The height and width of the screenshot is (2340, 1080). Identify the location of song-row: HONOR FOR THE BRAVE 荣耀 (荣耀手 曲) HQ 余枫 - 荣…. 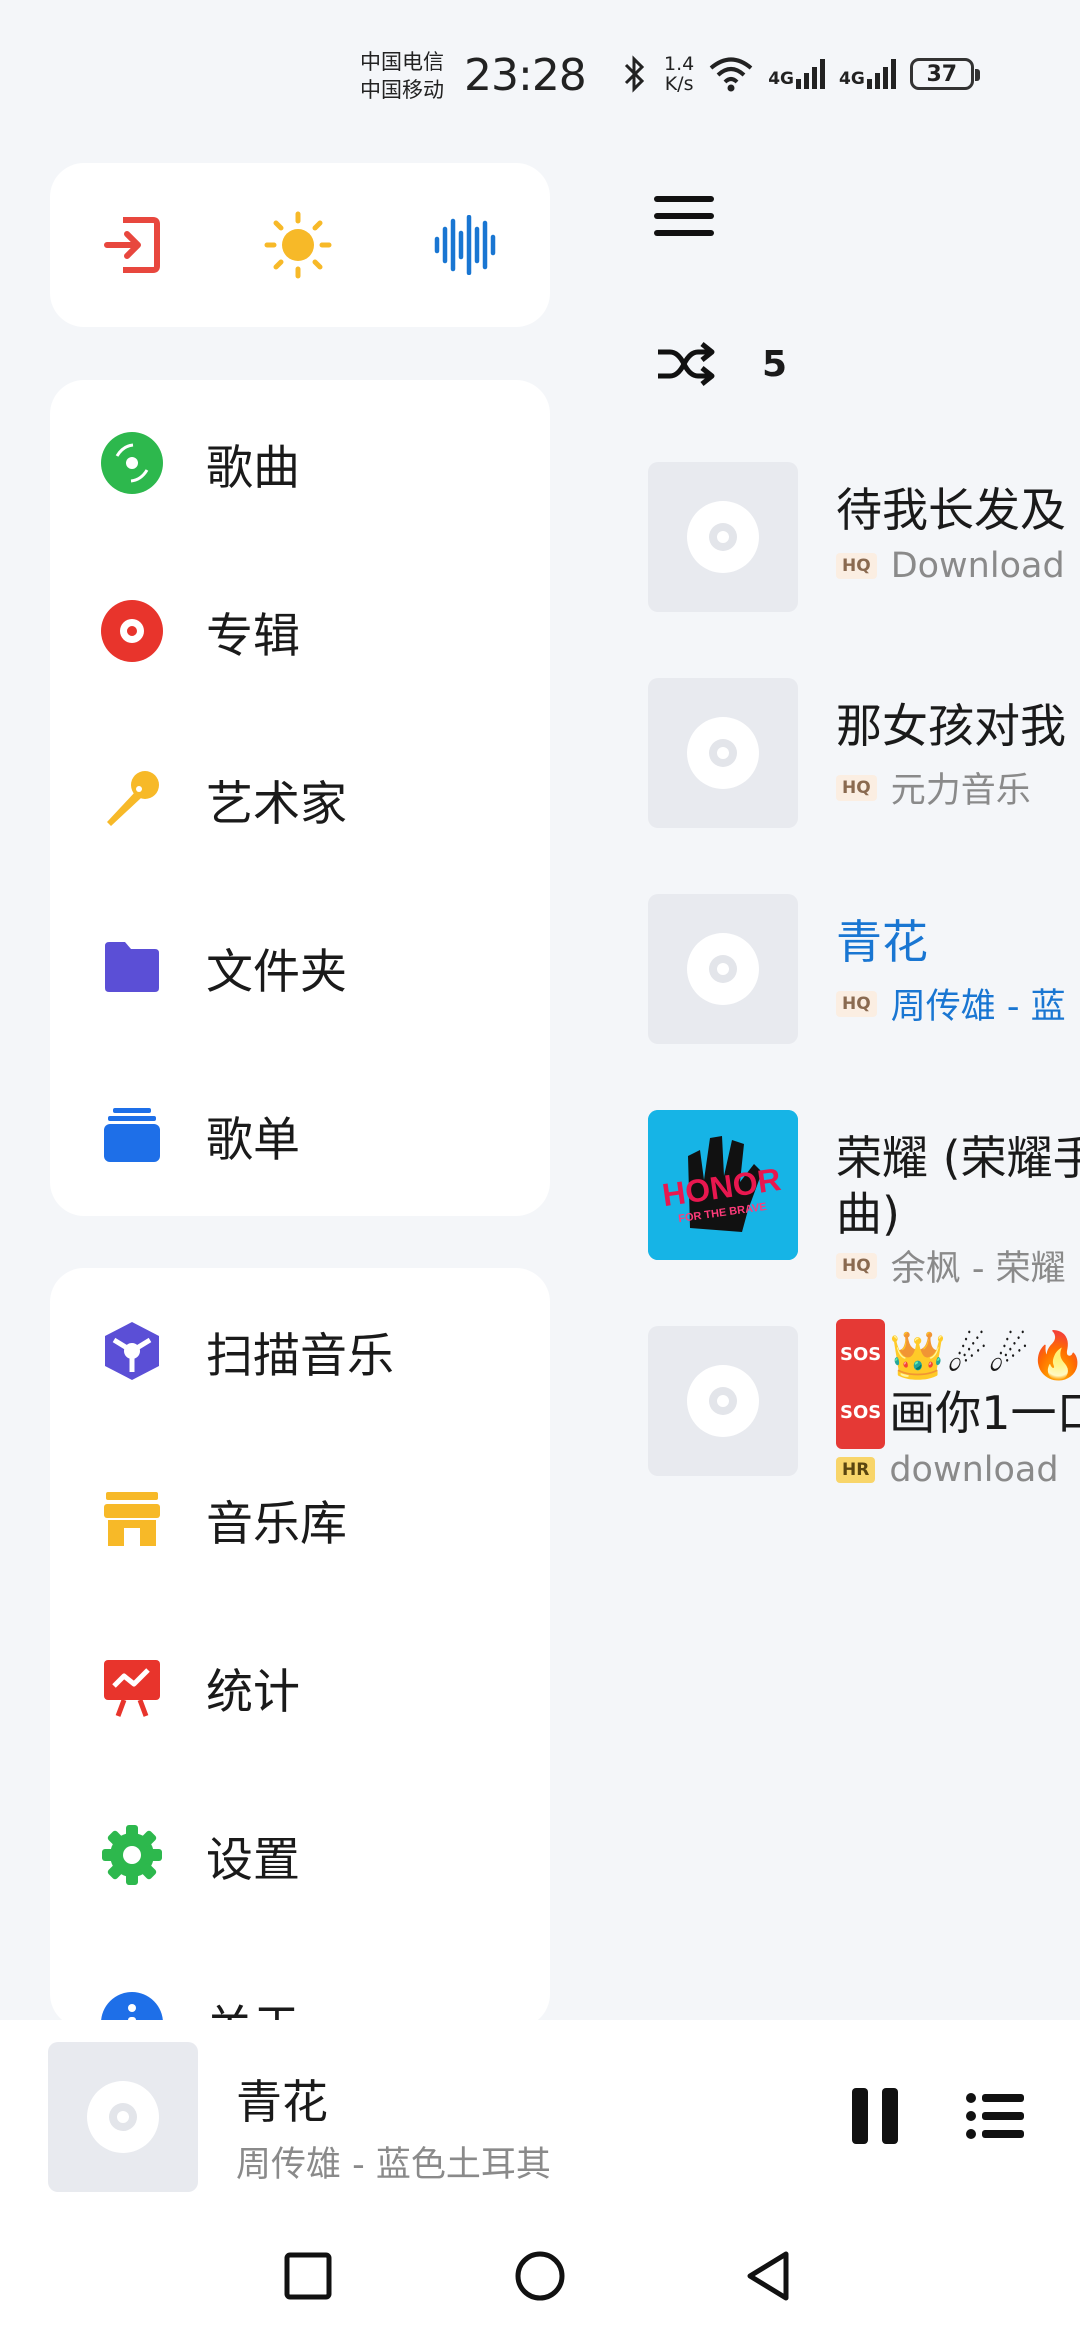
(864, 1199).